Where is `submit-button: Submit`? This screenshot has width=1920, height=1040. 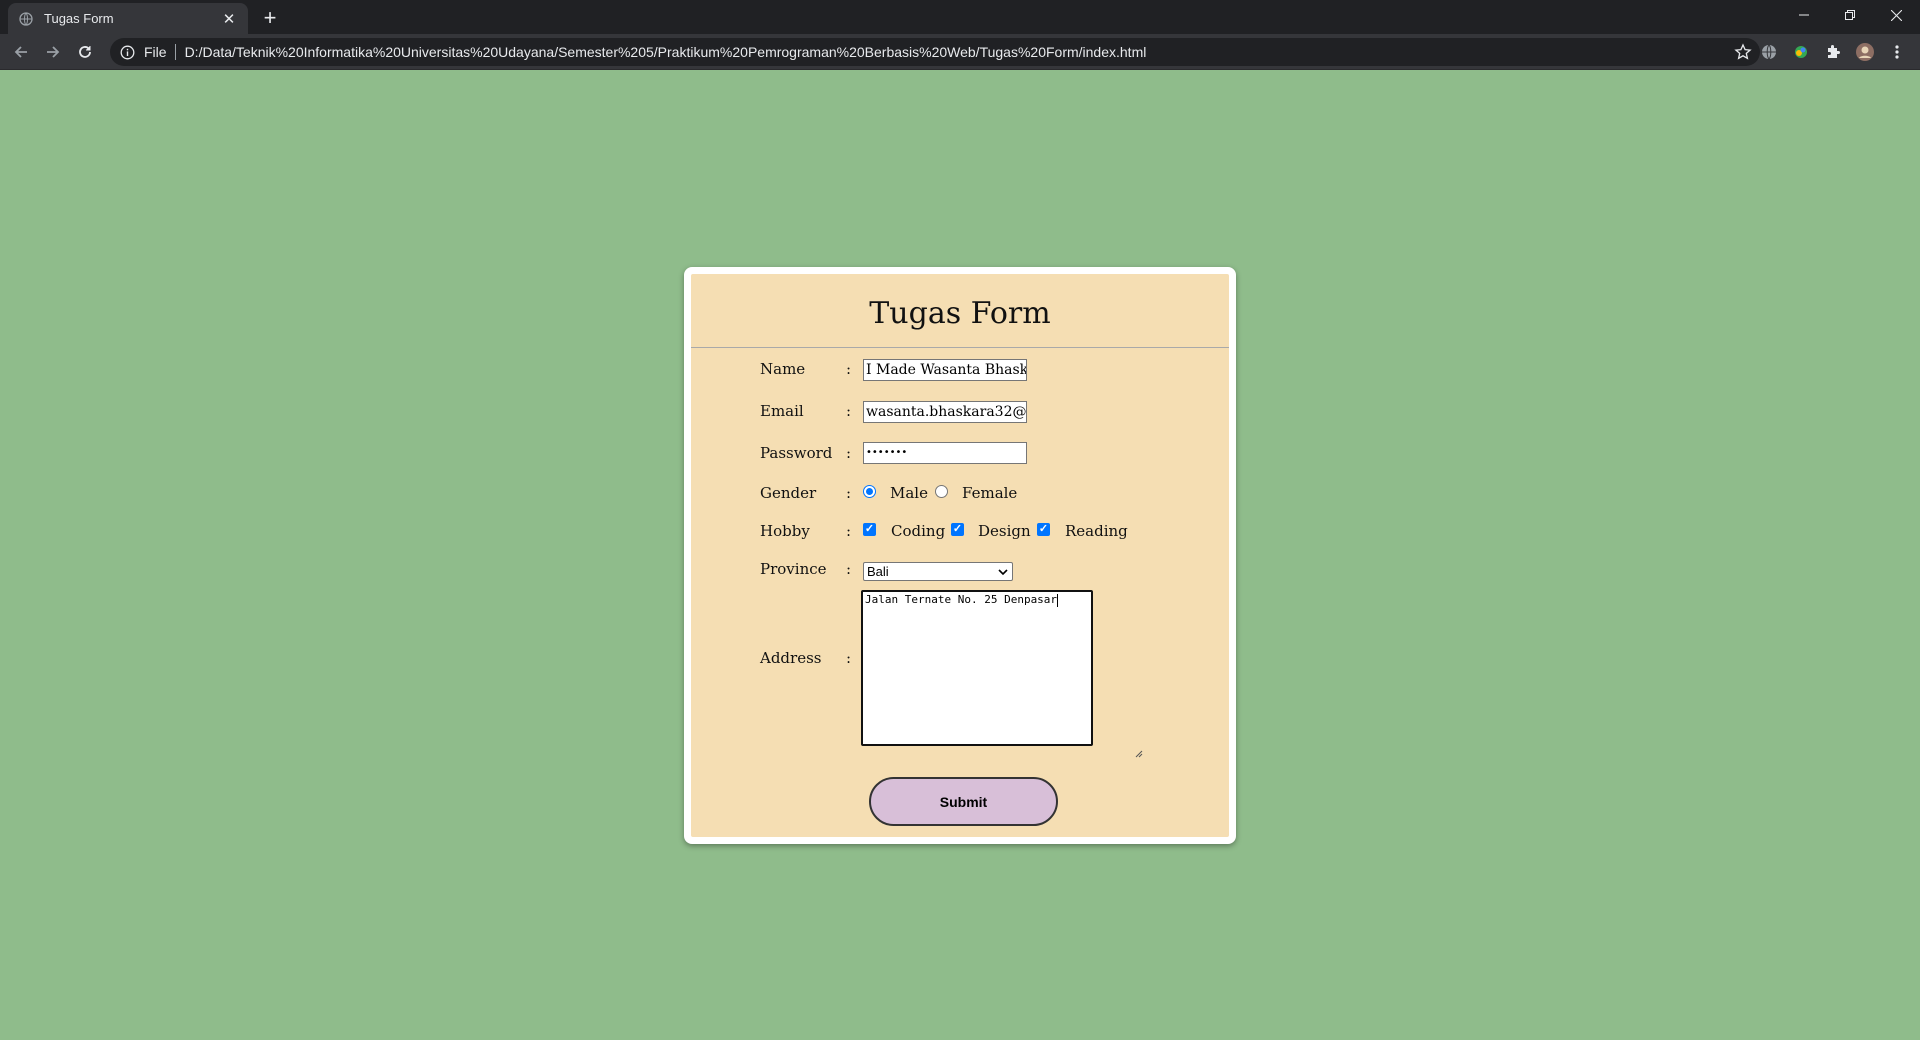
submit-button: Submit is located at coordinates (963, 801).